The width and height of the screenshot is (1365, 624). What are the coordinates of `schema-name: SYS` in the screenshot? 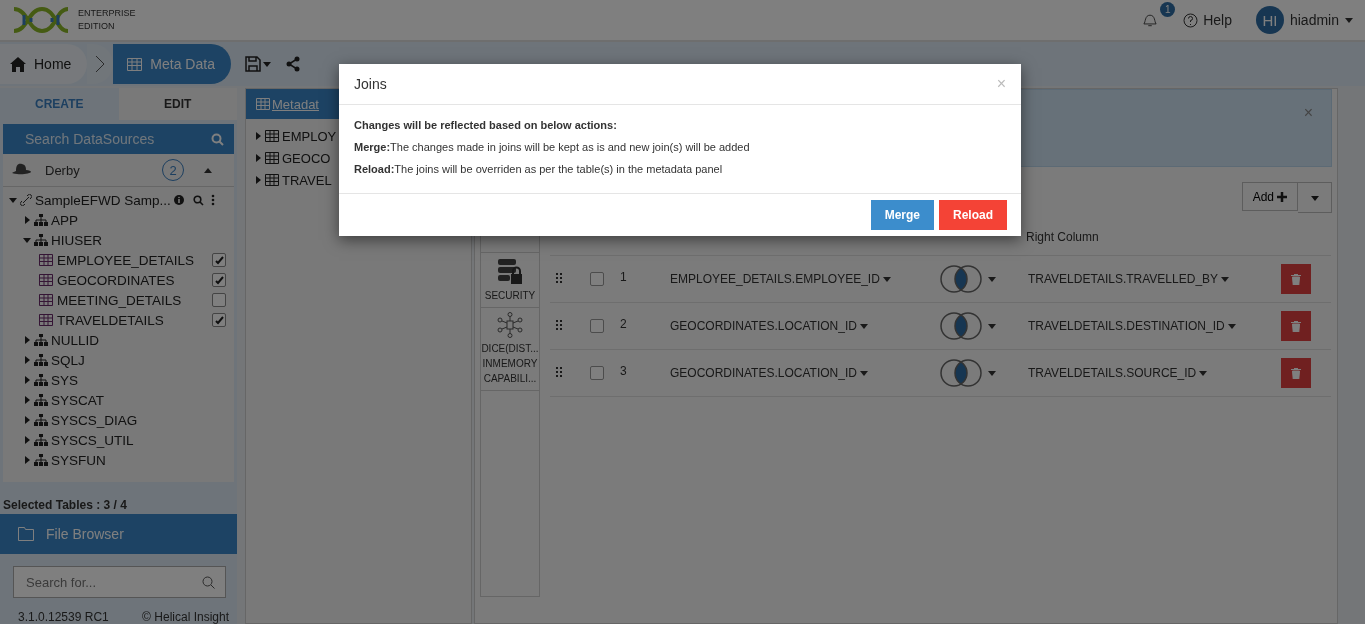 It's located at (64, 380).